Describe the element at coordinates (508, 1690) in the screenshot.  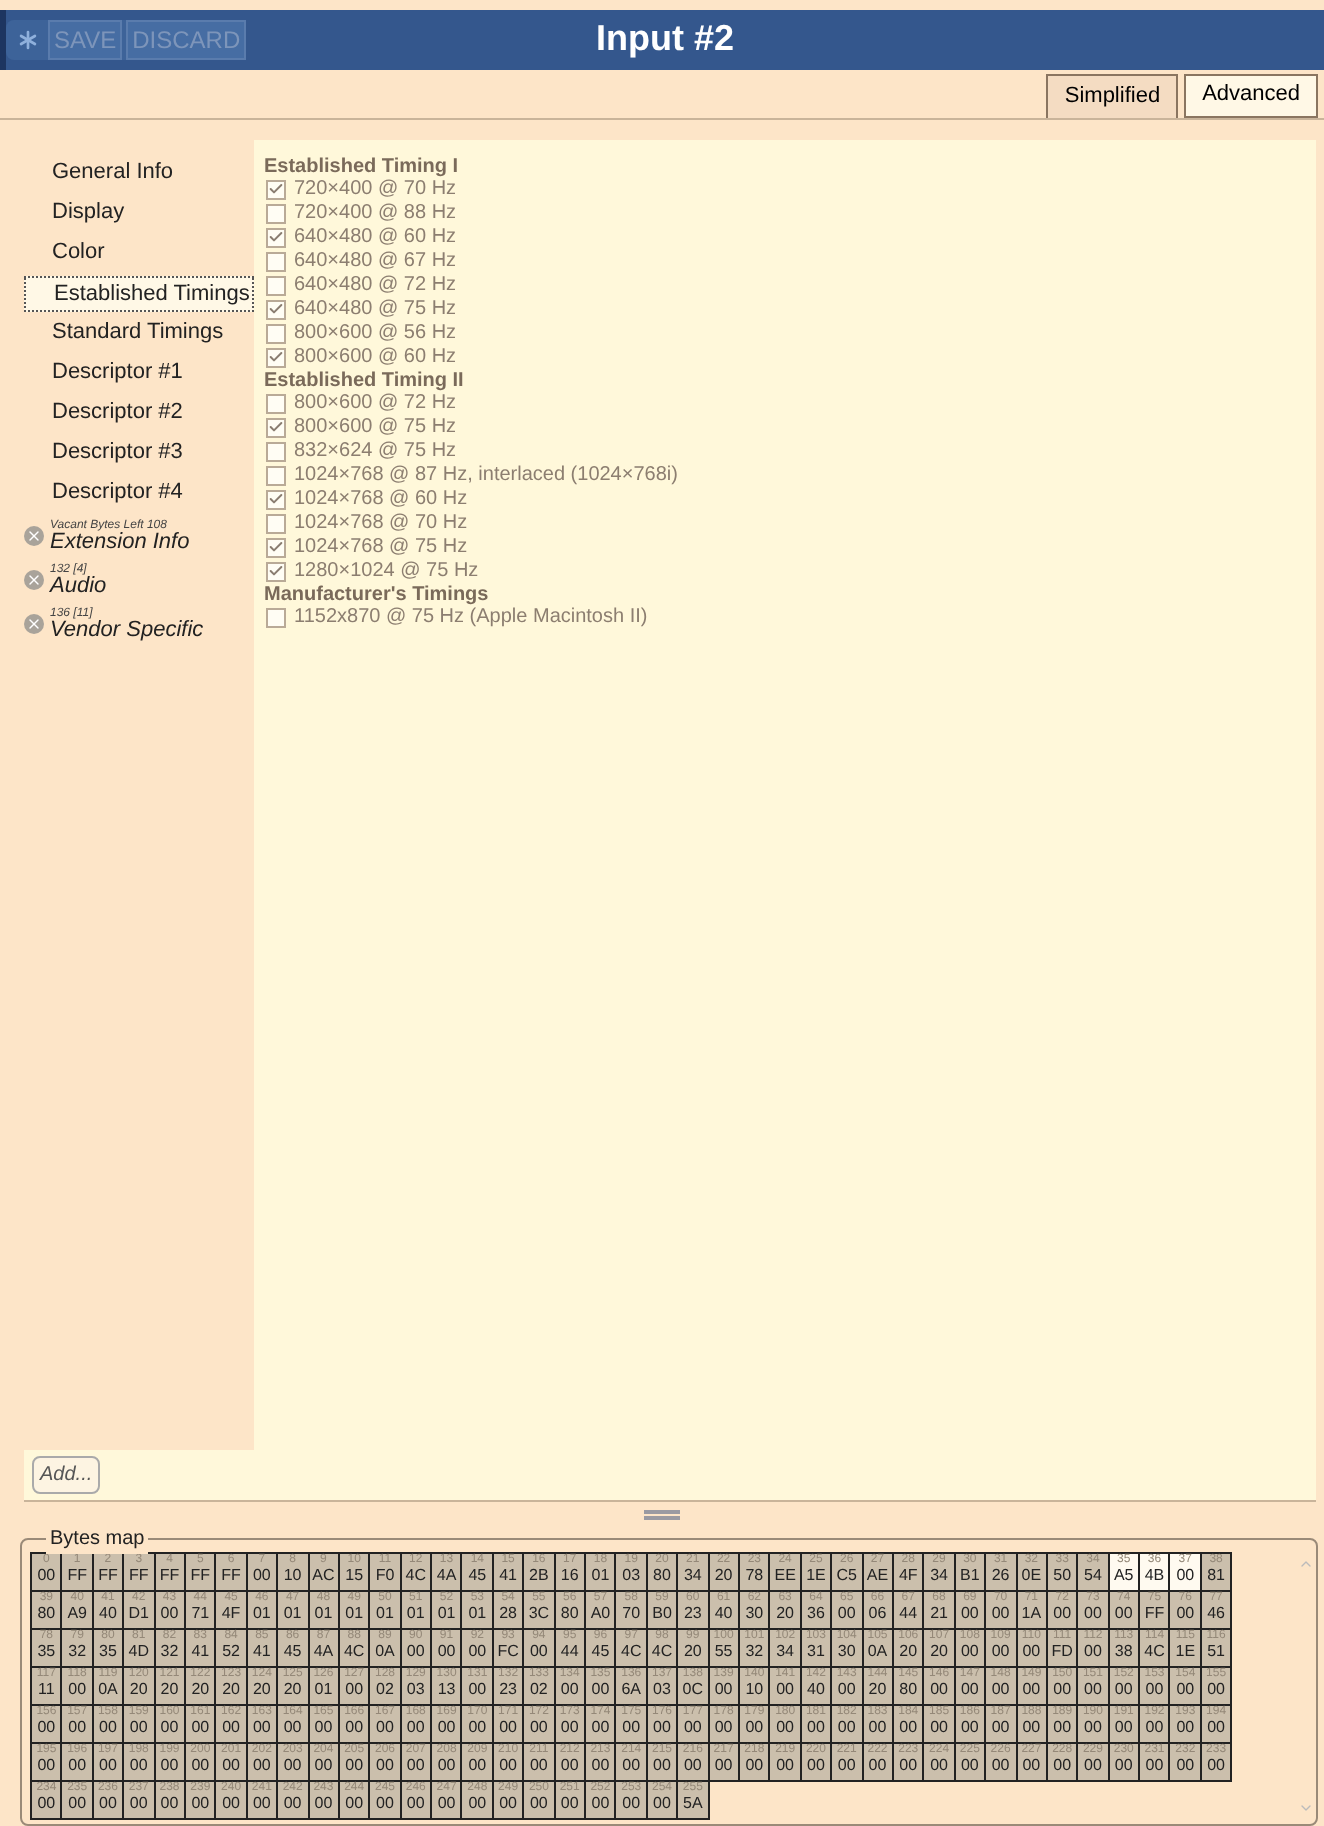
I see `byte-value: 23` at that location.